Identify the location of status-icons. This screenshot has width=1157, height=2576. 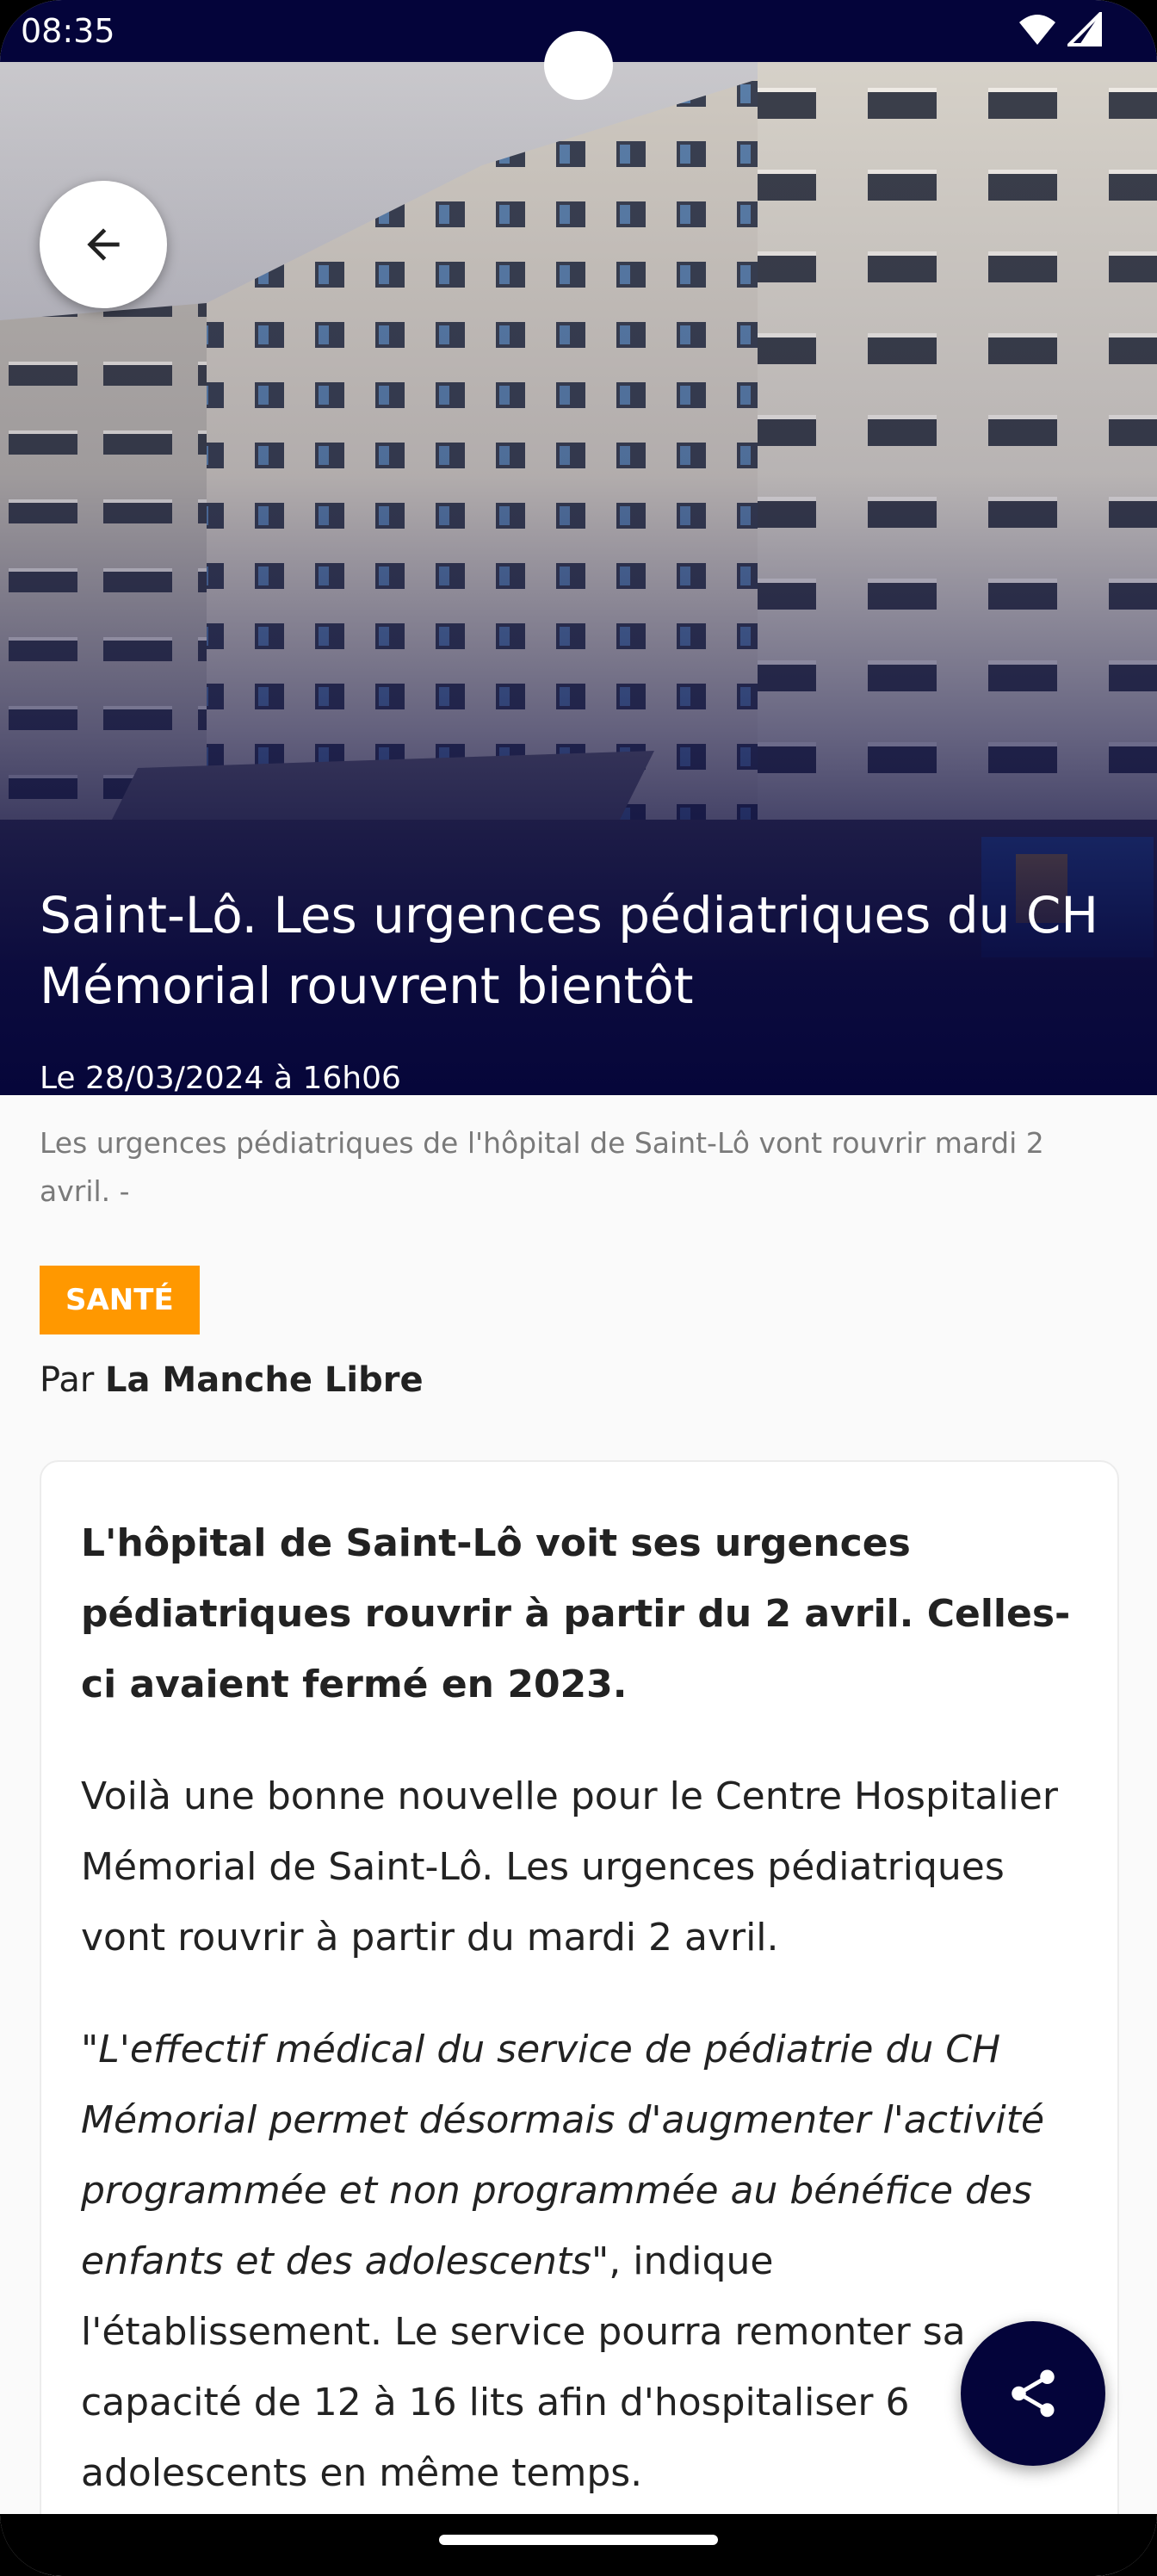
(1060, 29).